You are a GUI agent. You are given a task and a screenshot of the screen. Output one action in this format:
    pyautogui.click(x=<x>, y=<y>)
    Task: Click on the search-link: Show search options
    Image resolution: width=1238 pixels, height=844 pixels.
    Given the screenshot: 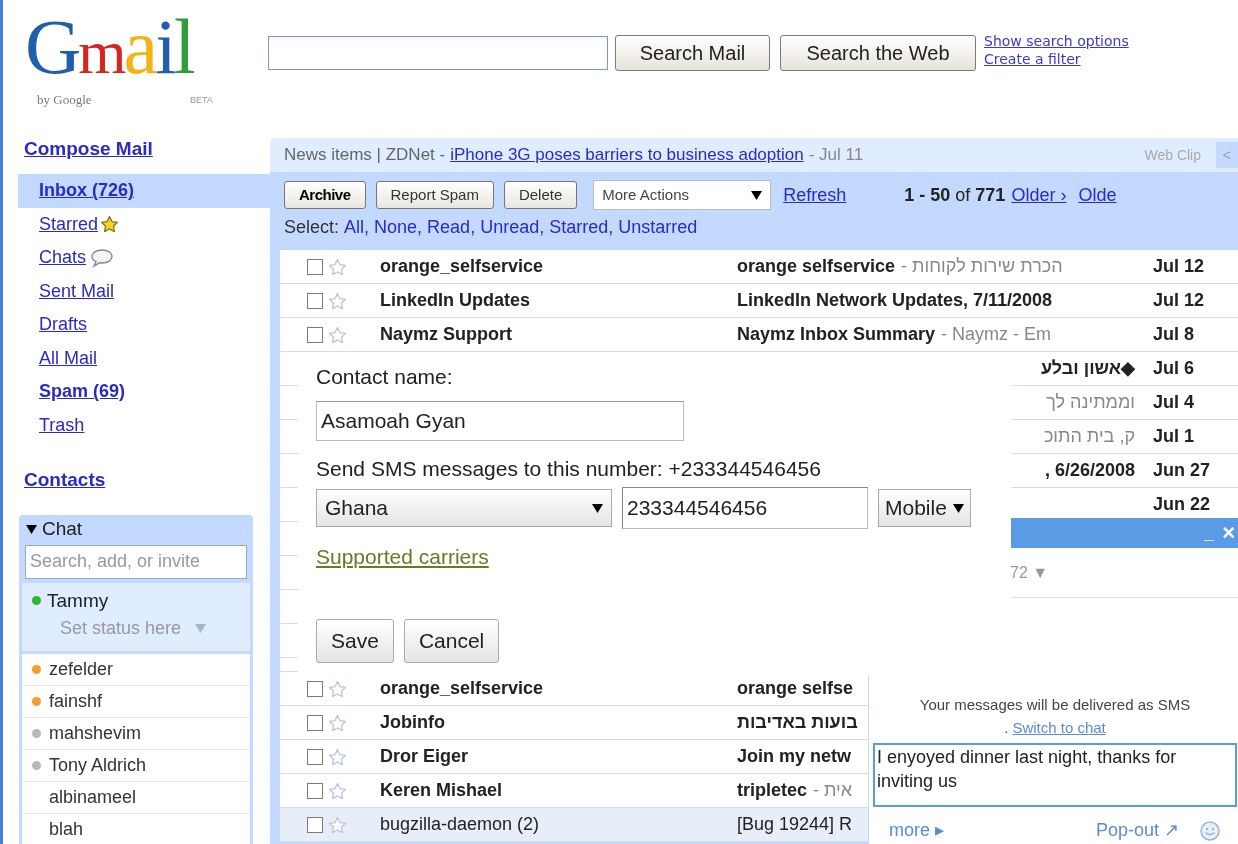 What is the action you would take?
    pyautogui.click(x=1056, y=41)
    